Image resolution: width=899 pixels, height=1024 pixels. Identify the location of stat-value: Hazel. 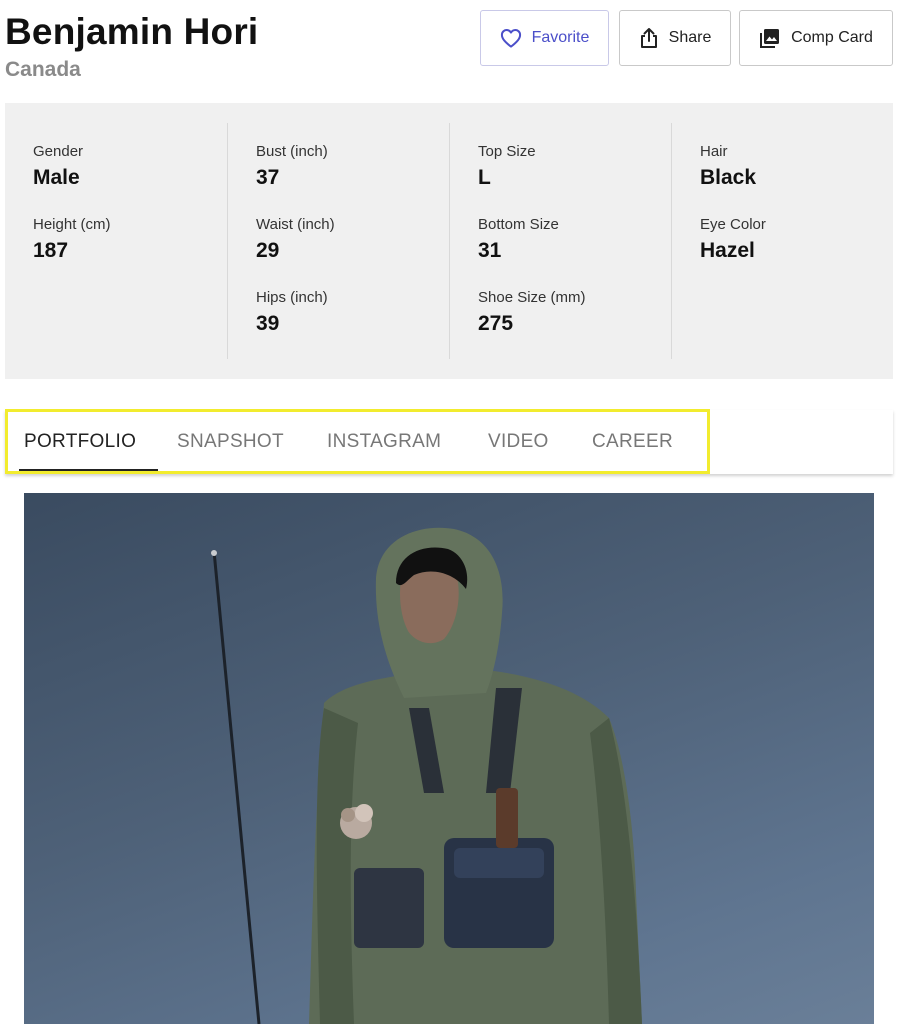
(727, 250).